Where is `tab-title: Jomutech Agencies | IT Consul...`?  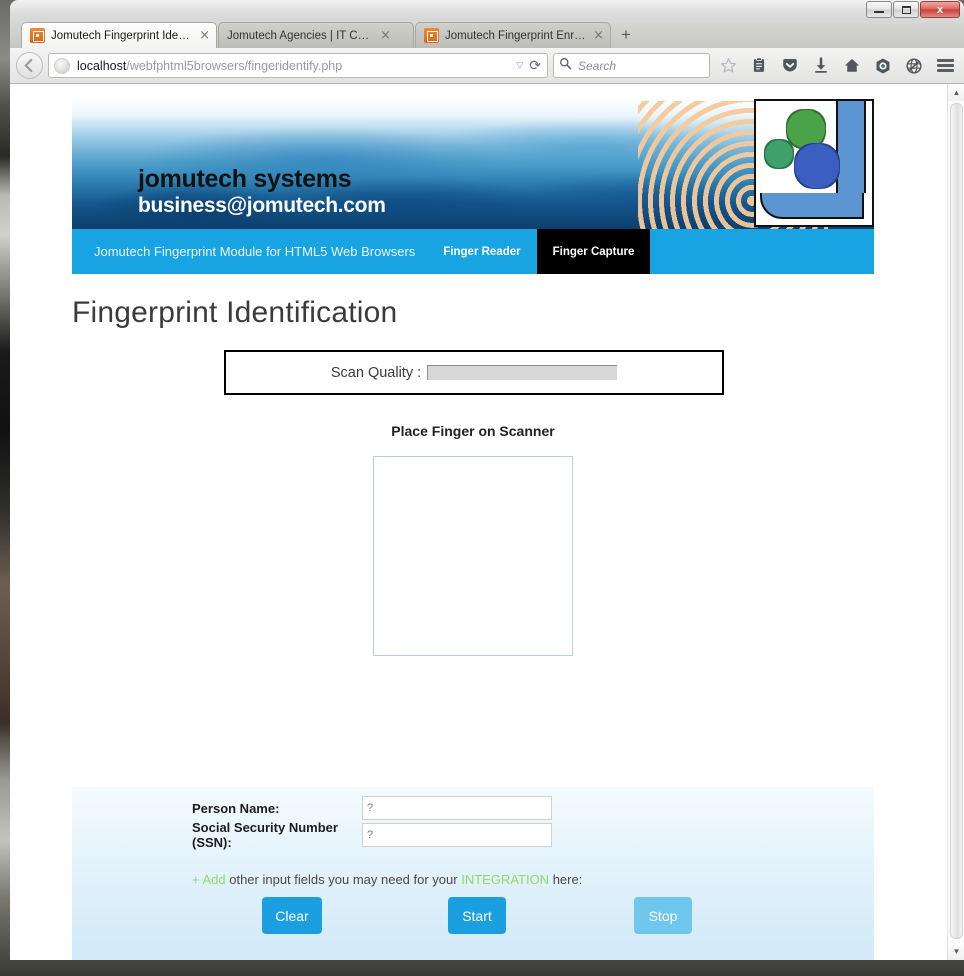 tab-title: Jomutech Agencies | IT Consul... is located at coordinates (300, 35).